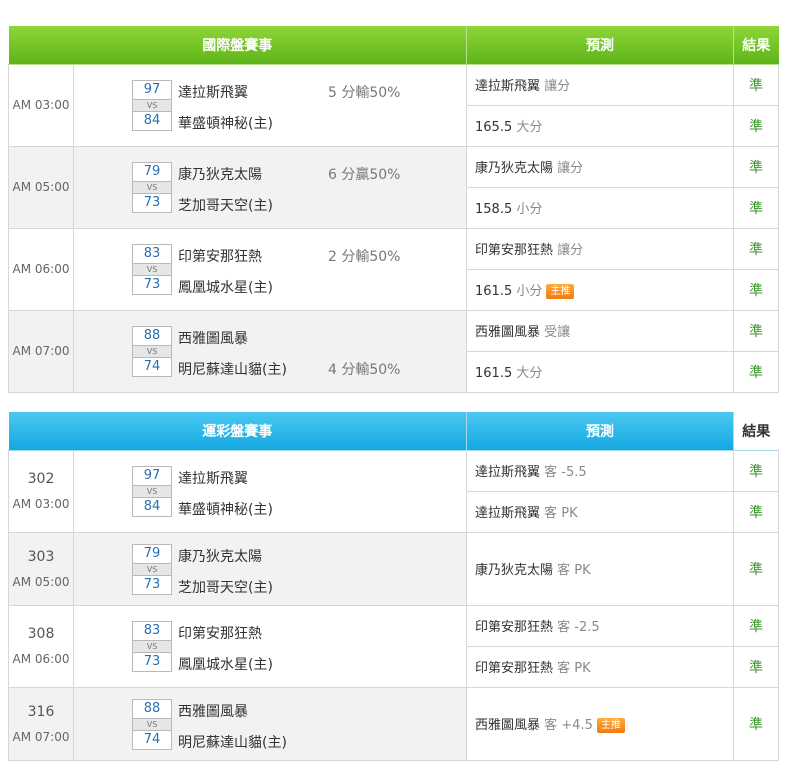  Describe the element at coordinates (41, 711) in the screenshot. I see `game-number: 316` at that location.